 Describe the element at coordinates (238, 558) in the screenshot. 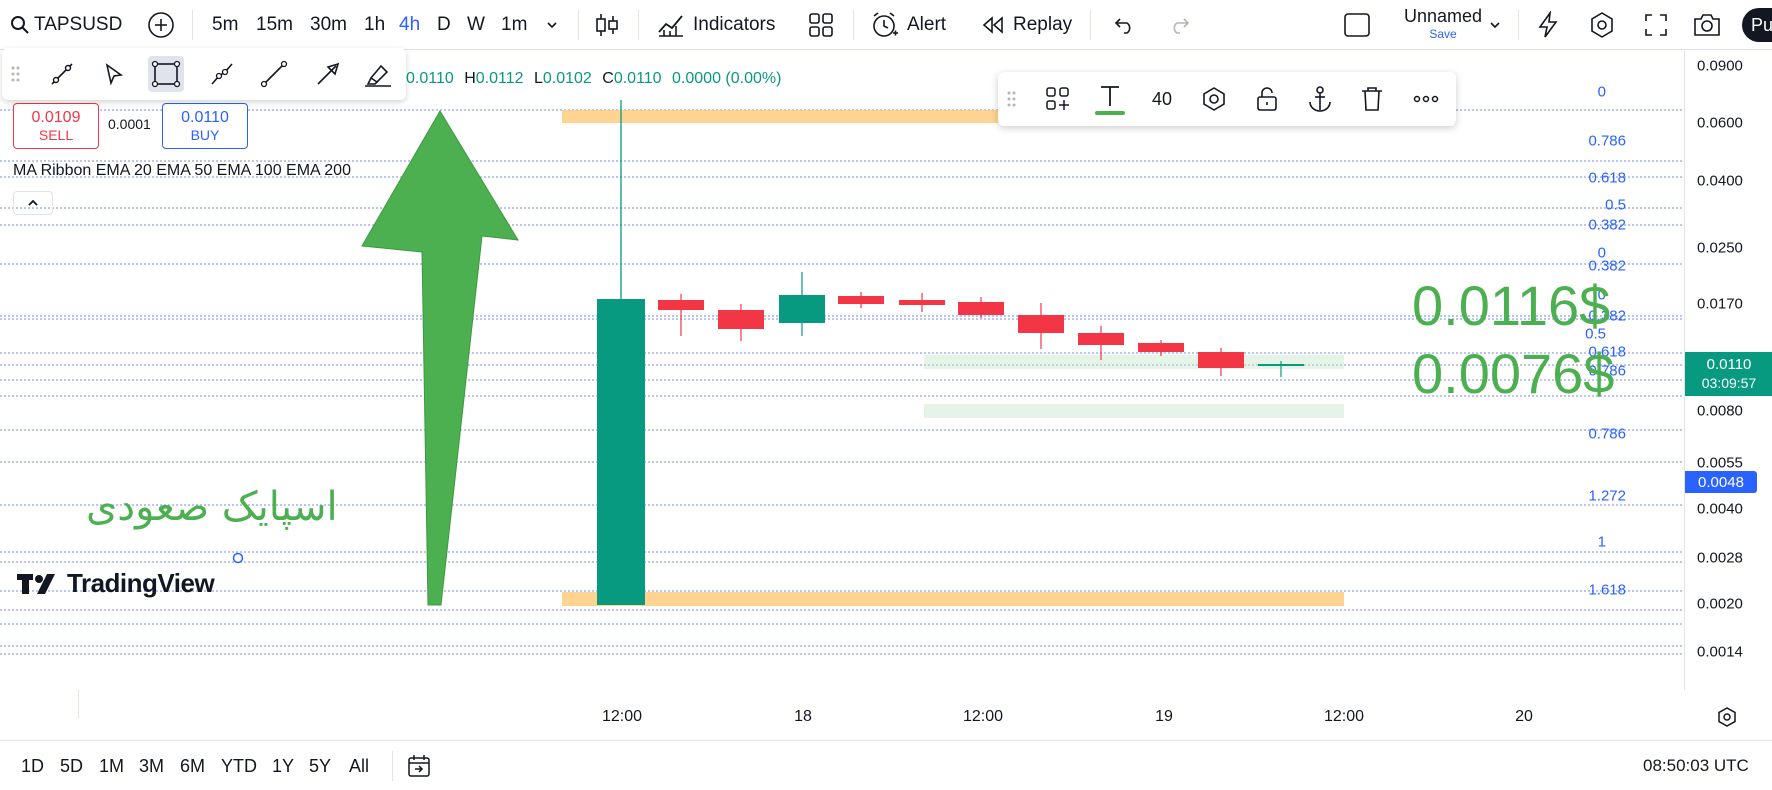

I see `drawing-handle` at that location.